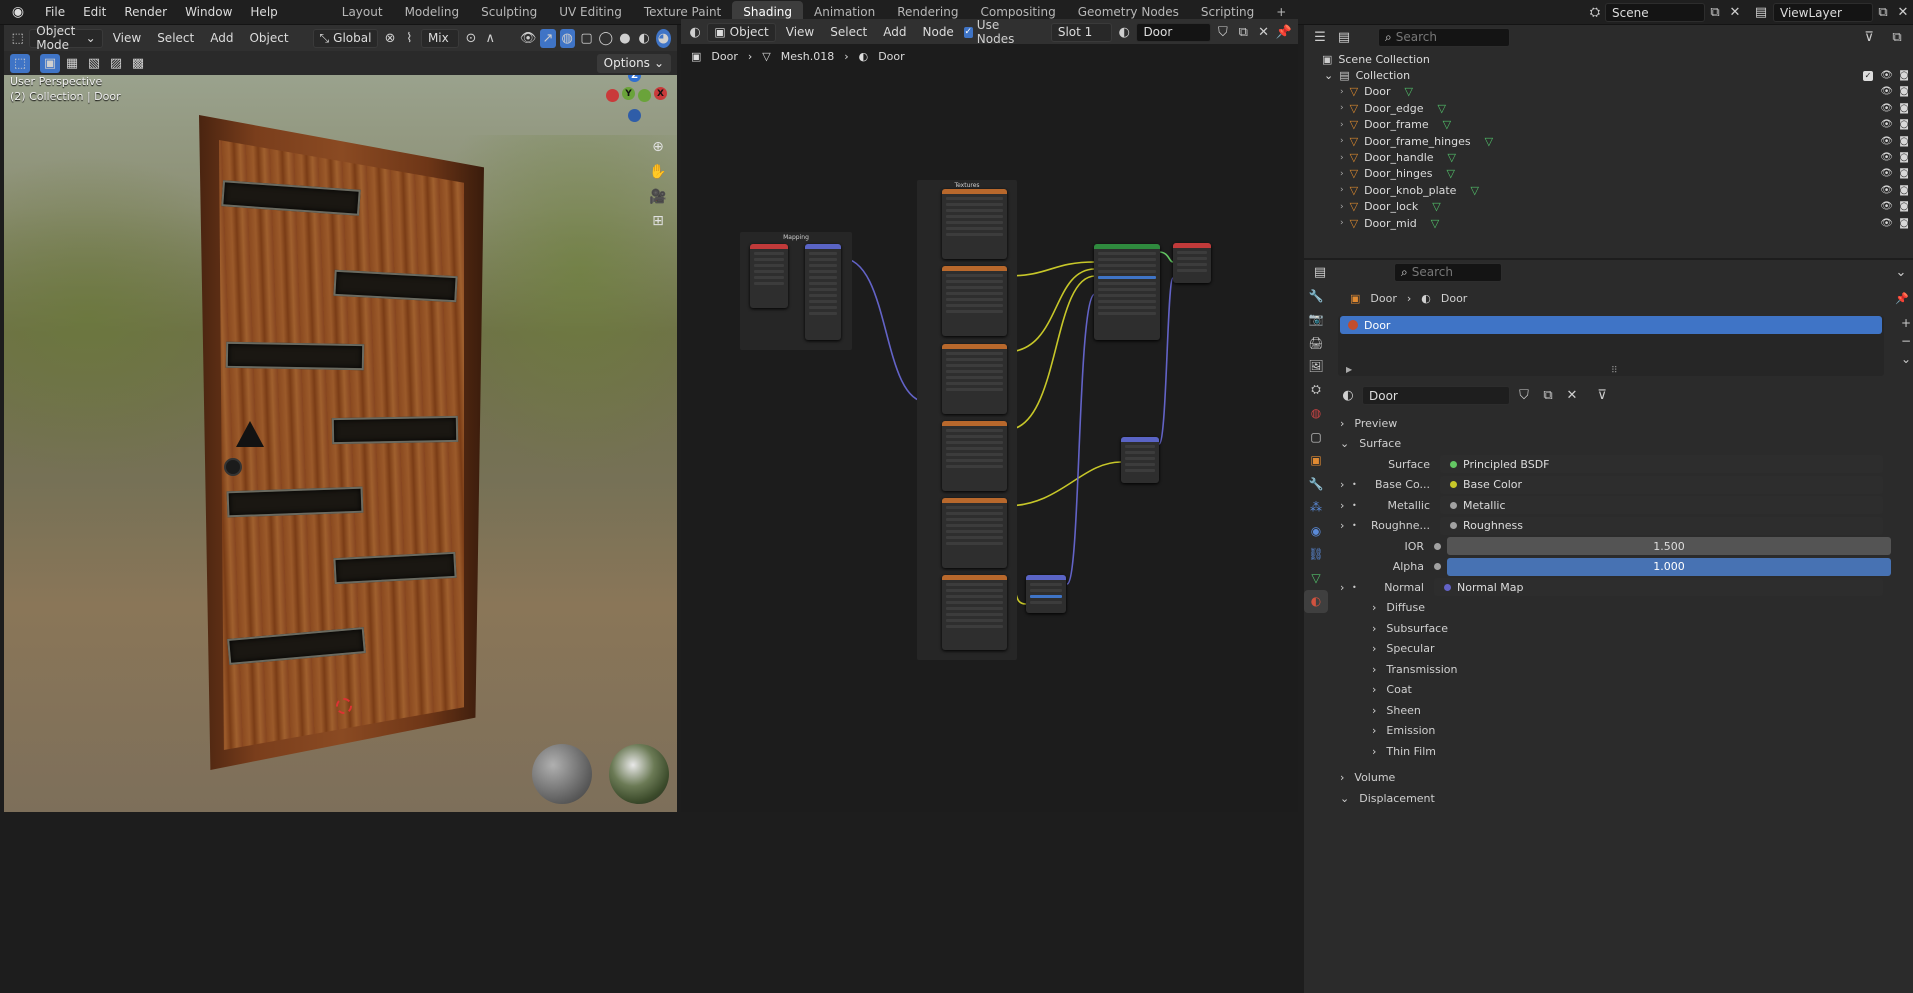 The image size is (1913, 993). Describe the element at coordinates (1349, 369) in the screenshot. I see `expand-list-icon: ▶` at that location.